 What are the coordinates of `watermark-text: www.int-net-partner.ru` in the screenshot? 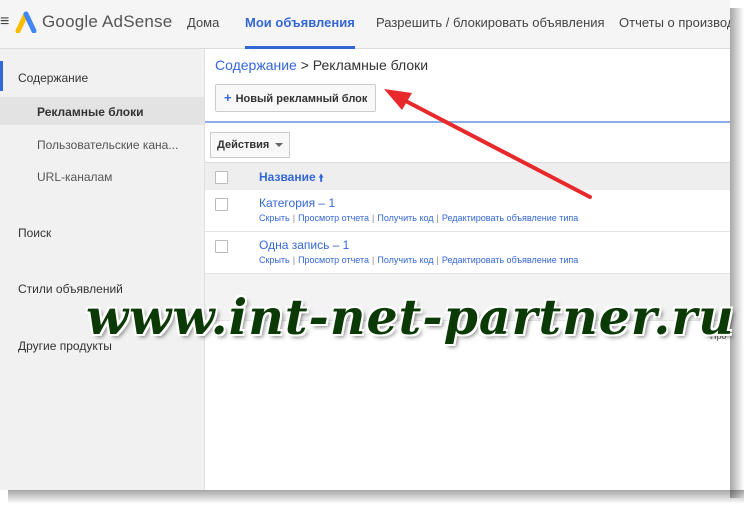 It's located at (410, 317).